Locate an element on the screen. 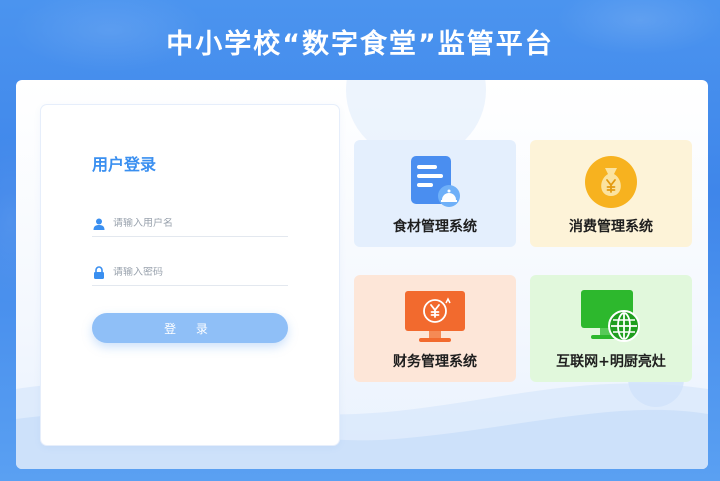 Image resolution: width=720 pixels, height=481 pixels. tile-internet-kitchen: 互联网+明厨亮灶 is located at coordinates (611, 328).